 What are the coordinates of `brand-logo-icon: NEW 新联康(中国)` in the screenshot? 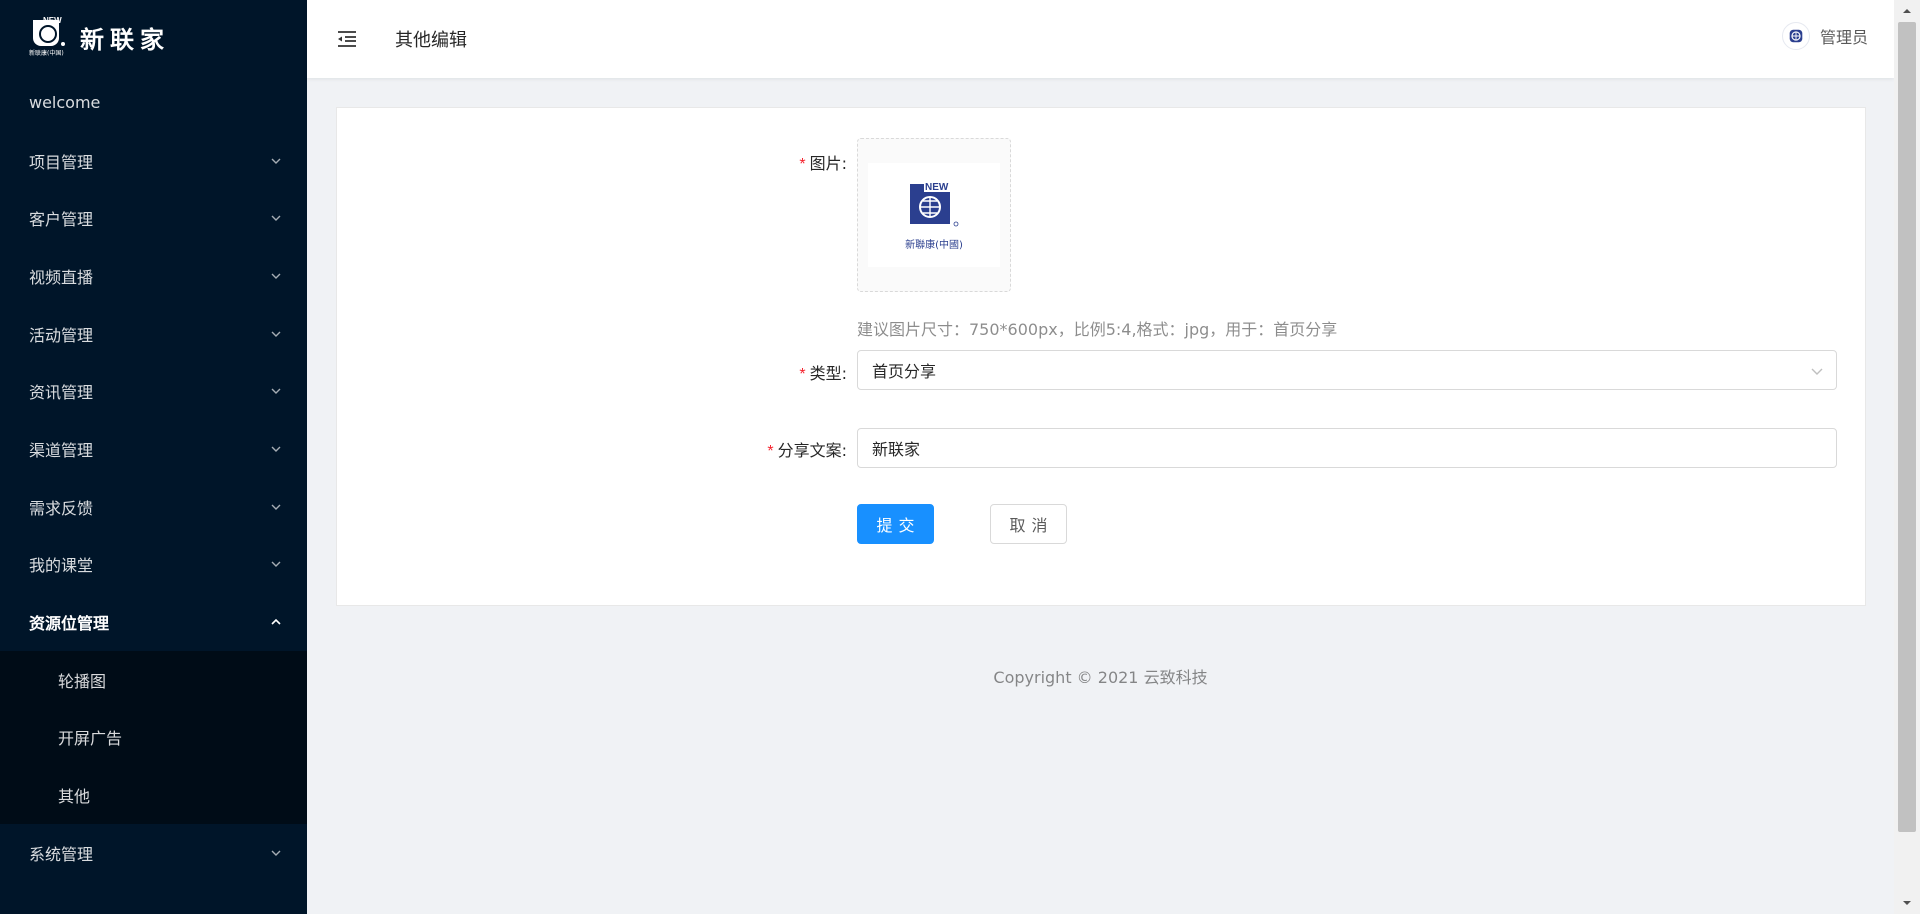 It's located at (47, 36).